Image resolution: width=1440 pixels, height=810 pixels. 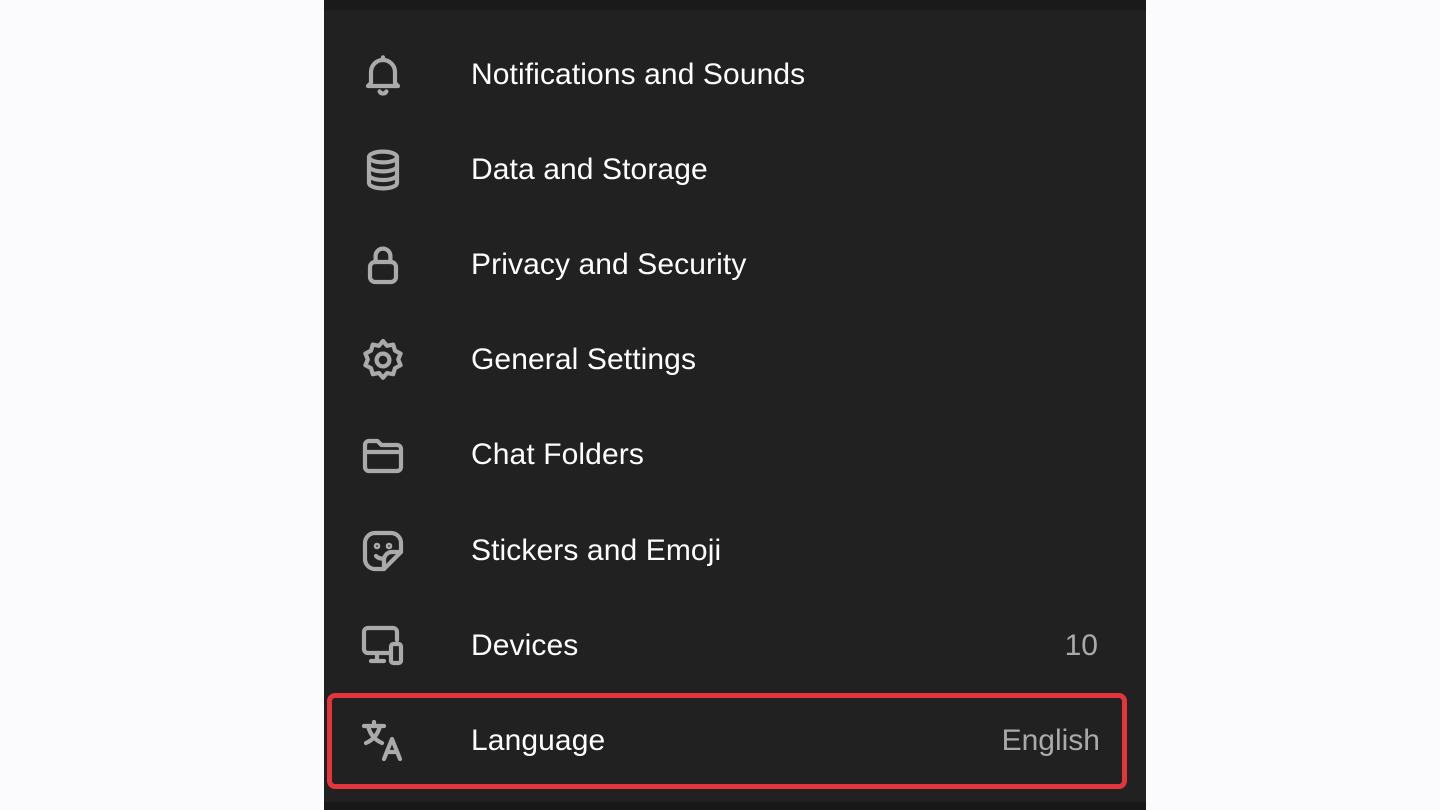 I want to click on folder-icon, so click(x=383, y=455).